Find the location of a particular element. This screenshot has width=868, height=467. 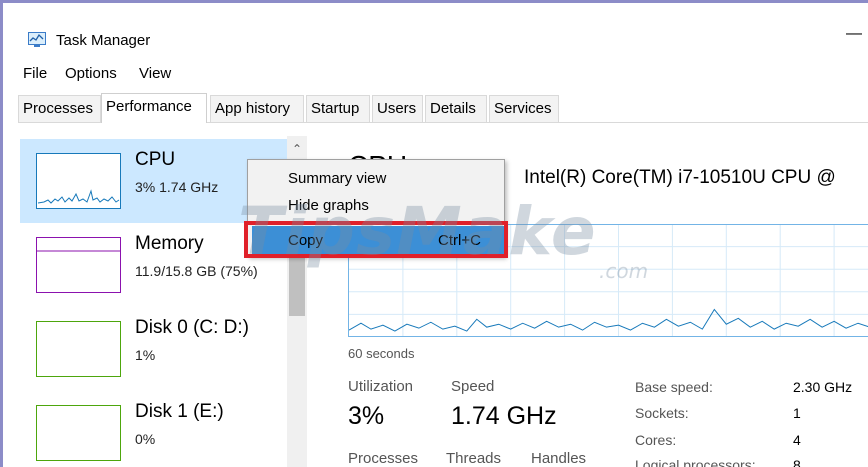

speed-label: Speed is located at coordinates (473, 386).